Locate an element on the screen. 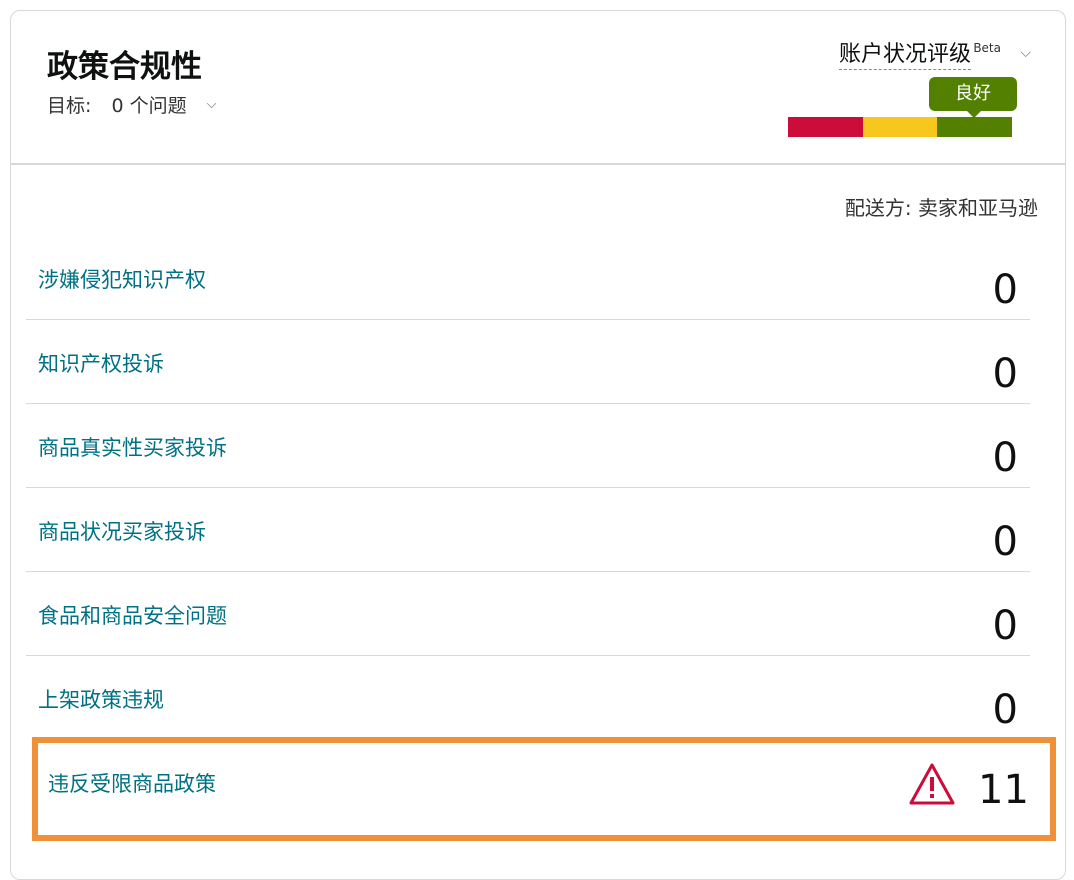  account-health-rating-label: 账户状况评级 is located at coordinates (904, 55).